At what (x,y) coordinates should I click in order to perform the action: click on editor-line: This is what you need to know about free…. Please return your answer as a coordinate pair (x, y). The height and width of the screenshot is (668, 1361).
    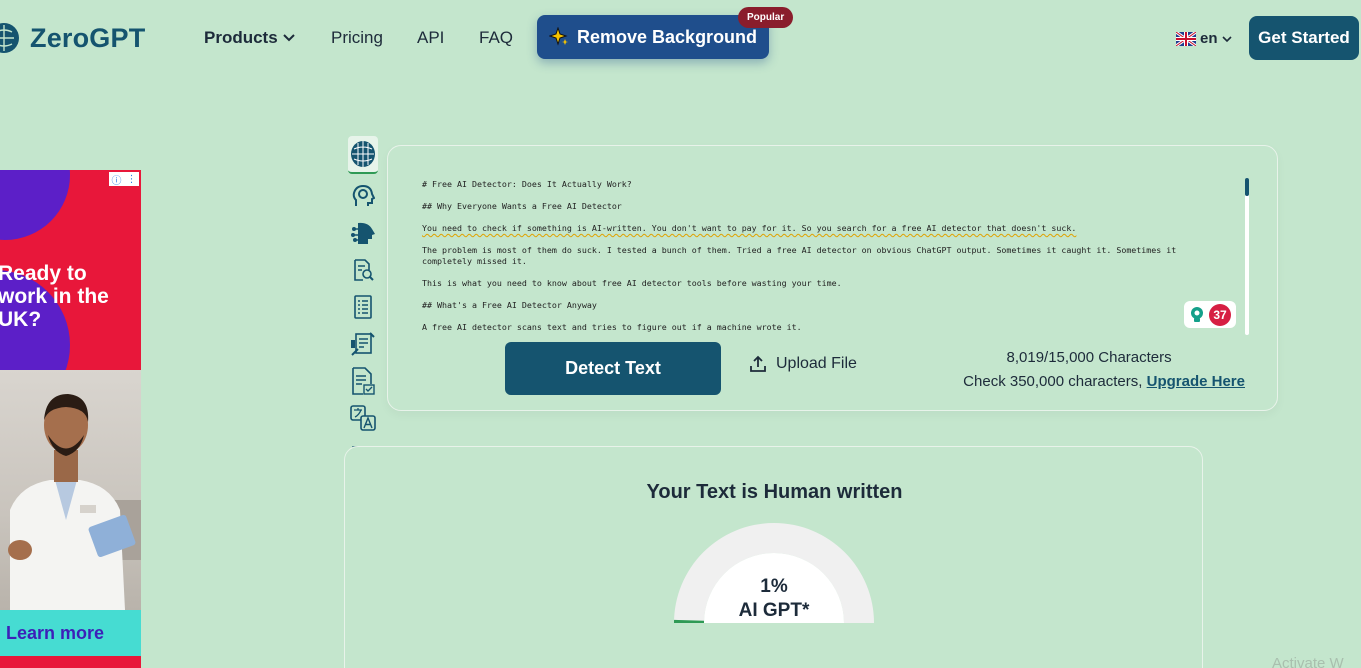
    Looking at the image, I should click on (632, 283).